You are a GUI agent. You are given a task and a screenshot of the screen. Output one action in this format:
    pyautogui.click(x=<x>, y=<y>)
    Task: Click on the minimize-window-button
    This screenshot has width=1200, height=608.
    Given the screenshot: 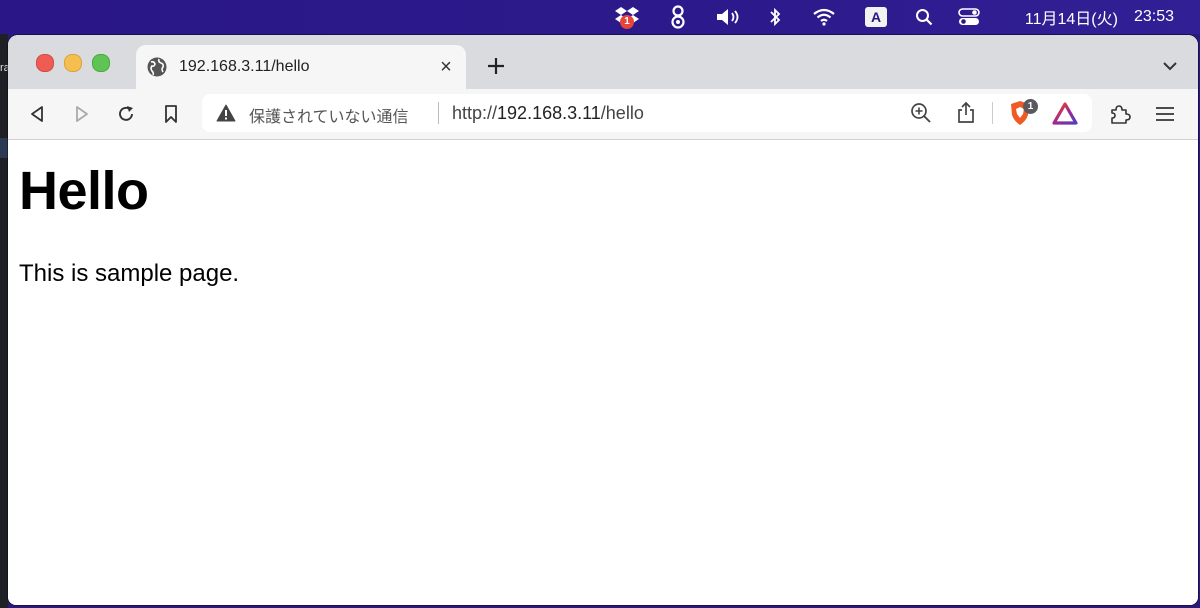 What is the action you would take?
    pyautogui.click(x=73, y=63)
    